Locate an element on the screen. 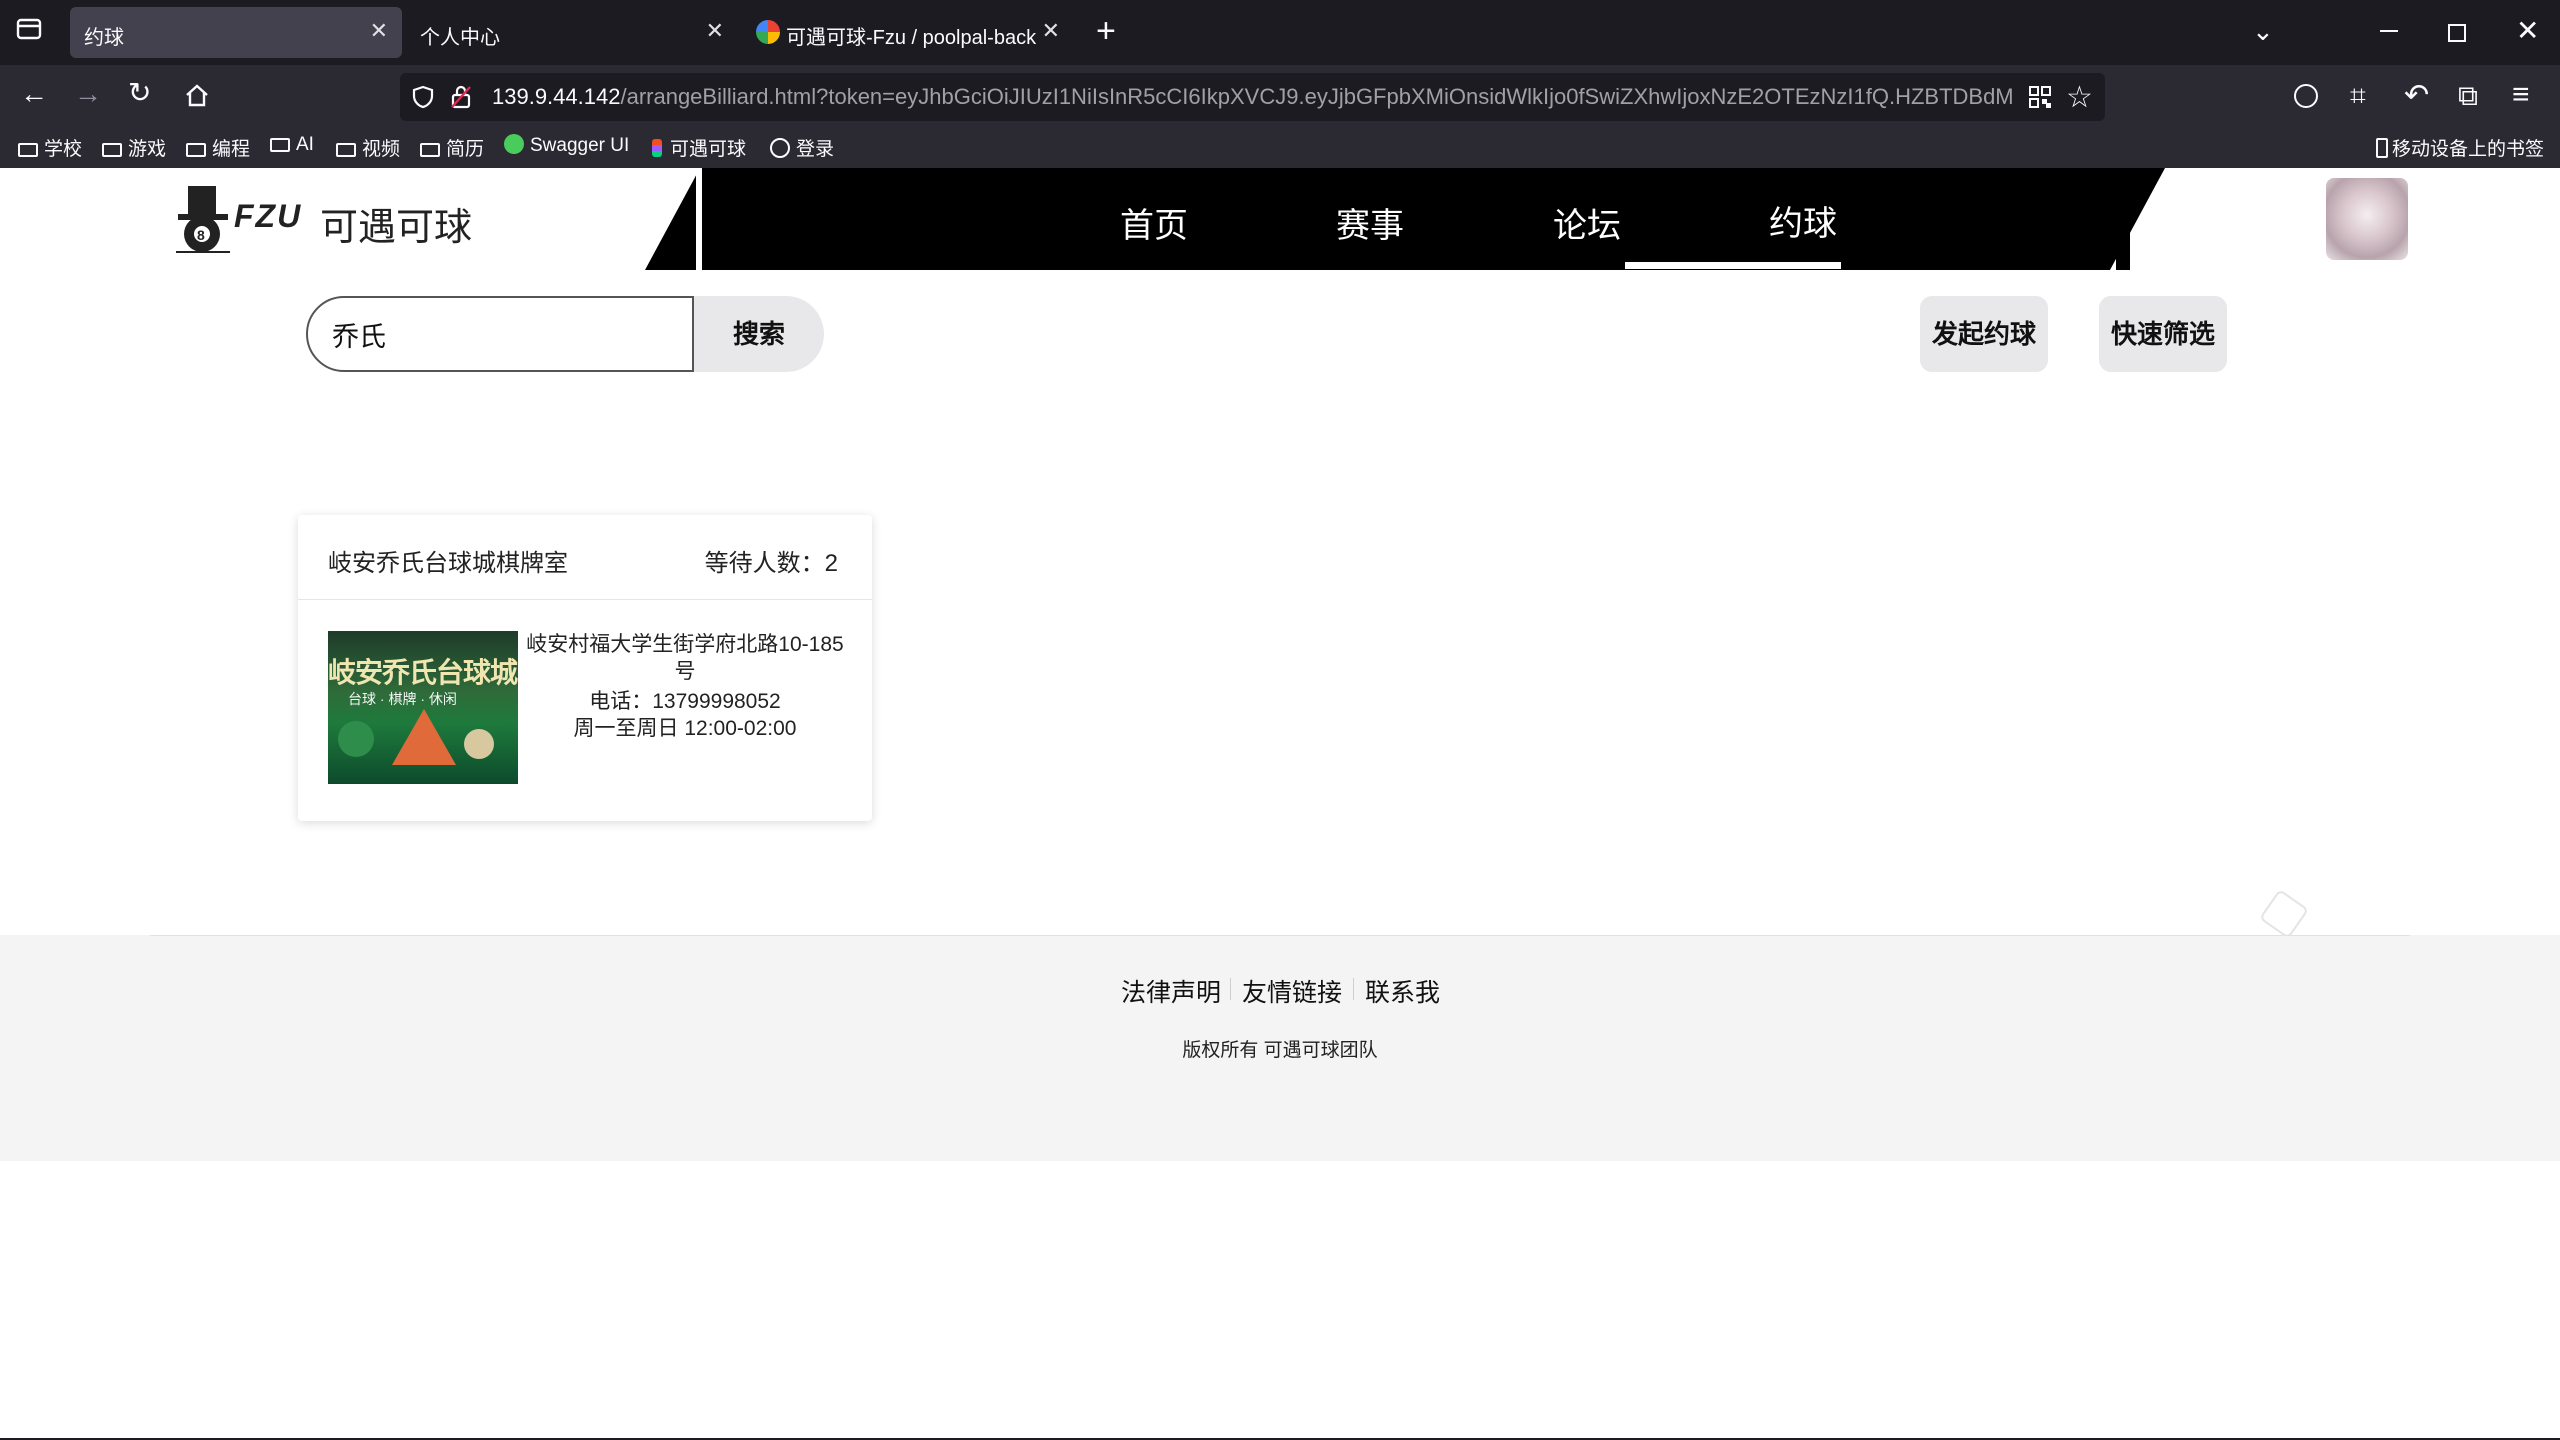 This screenshot has height=1440, width=2560. nav-arrange: 约球 is located at coordinates (1803, 220).